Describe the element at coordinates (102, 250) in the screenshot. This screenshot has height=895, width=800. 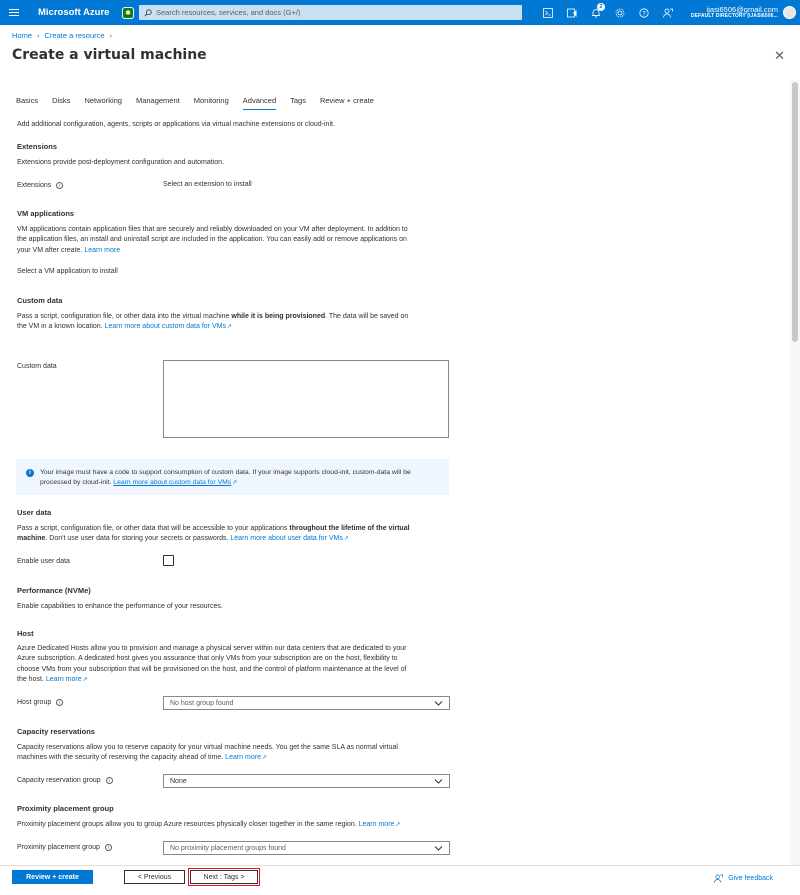
I see `vm-apps-learn-more-link: Learn more` at that location.